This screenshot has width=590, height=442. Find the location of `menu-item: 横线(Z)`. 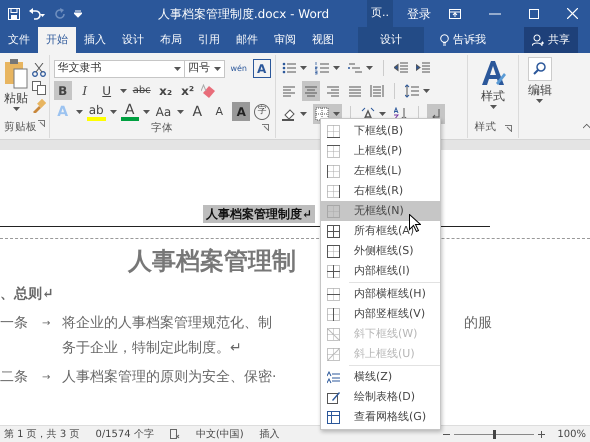

menu-item: 横线(Z) is located at coordinates (380, 377).